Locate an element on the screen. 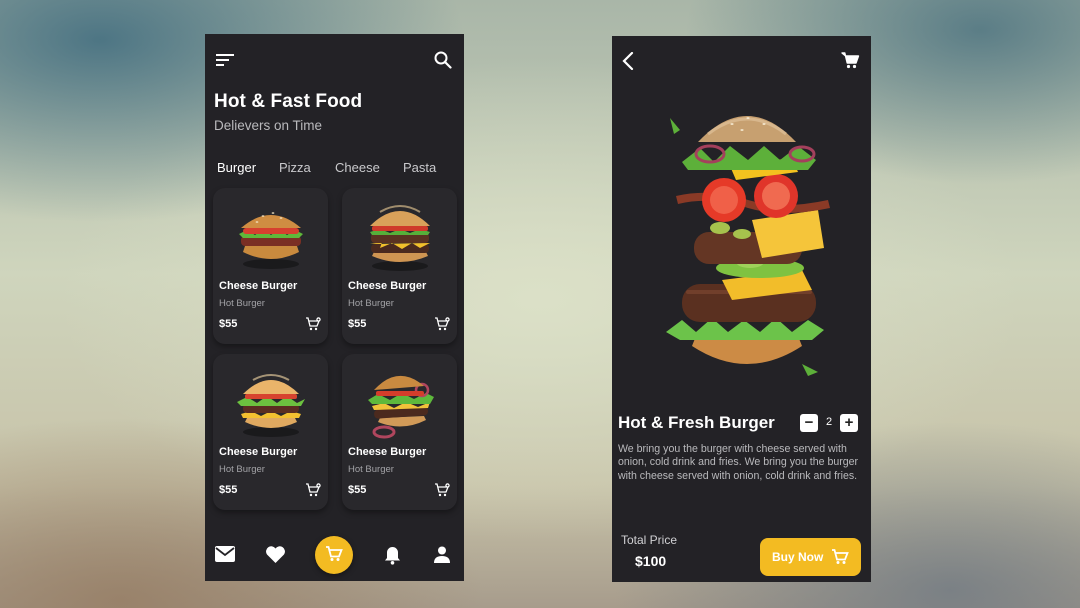 Image resolution: width=1080 pixels, height=608 pixels. search-icon is located at coordinates (443, 60).